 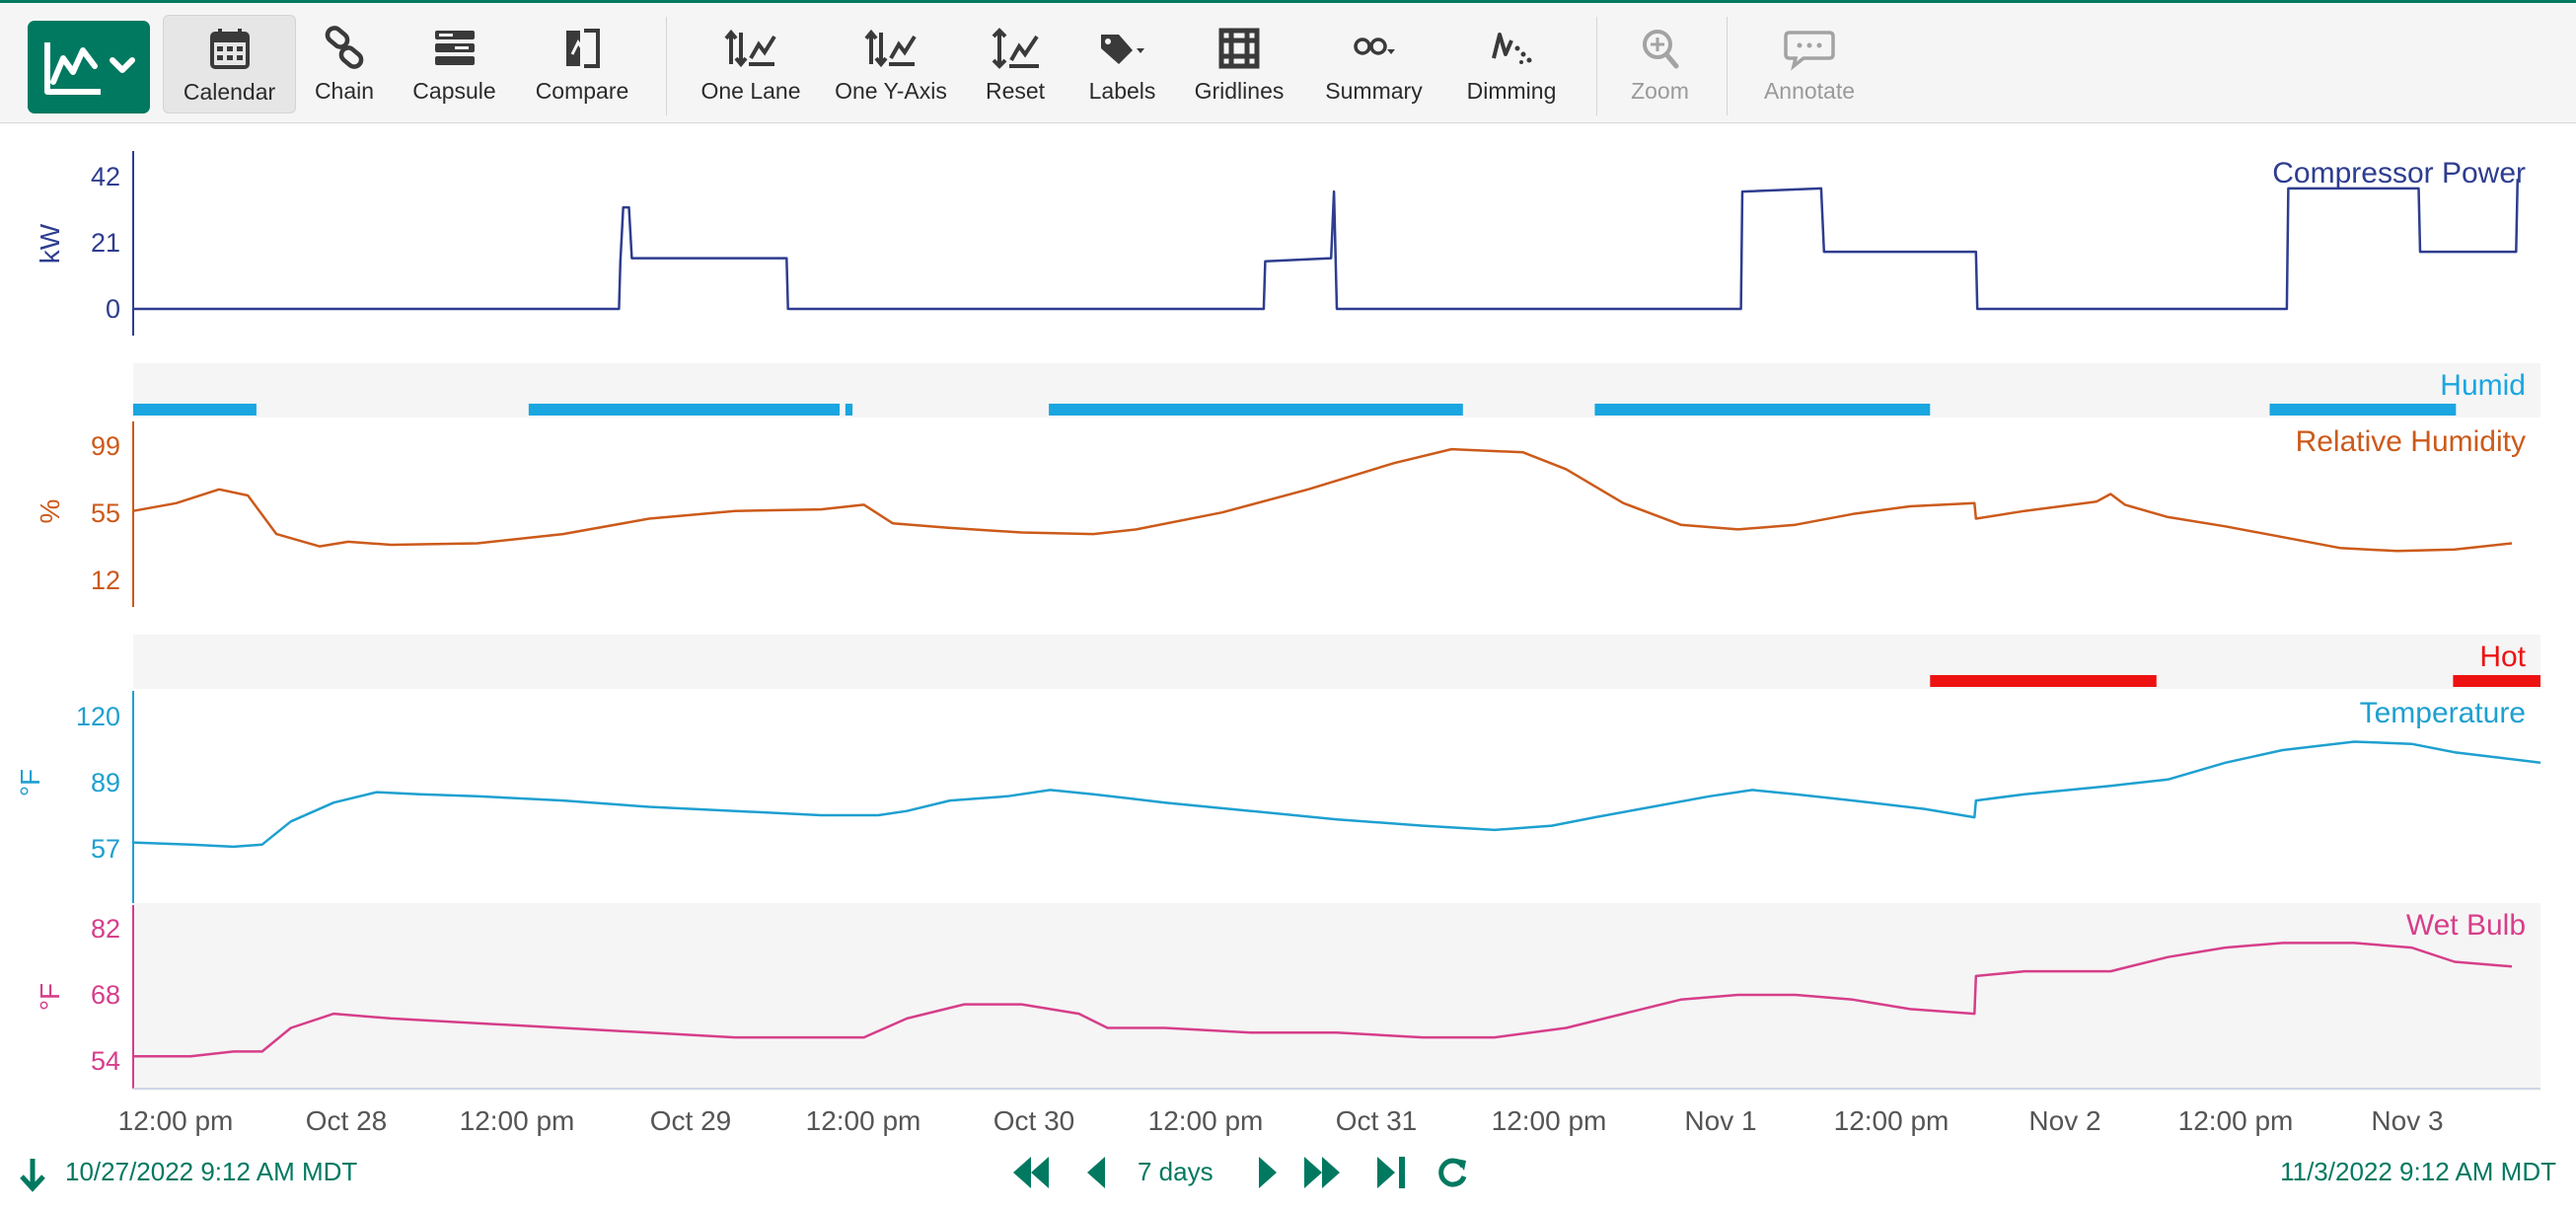 What do you see at coordinates (1031, 1172) in the screenshot?
I see `rewind-icon` at bounding box center [1031, 1172].